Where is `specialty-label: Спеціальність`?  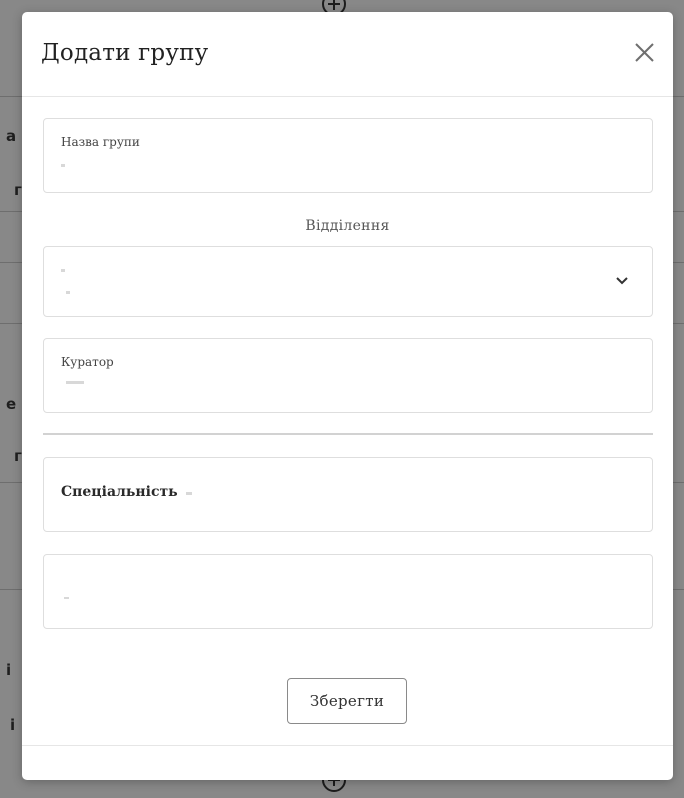 specialty-label: Спеціальність is located at coordinates (119, 492).